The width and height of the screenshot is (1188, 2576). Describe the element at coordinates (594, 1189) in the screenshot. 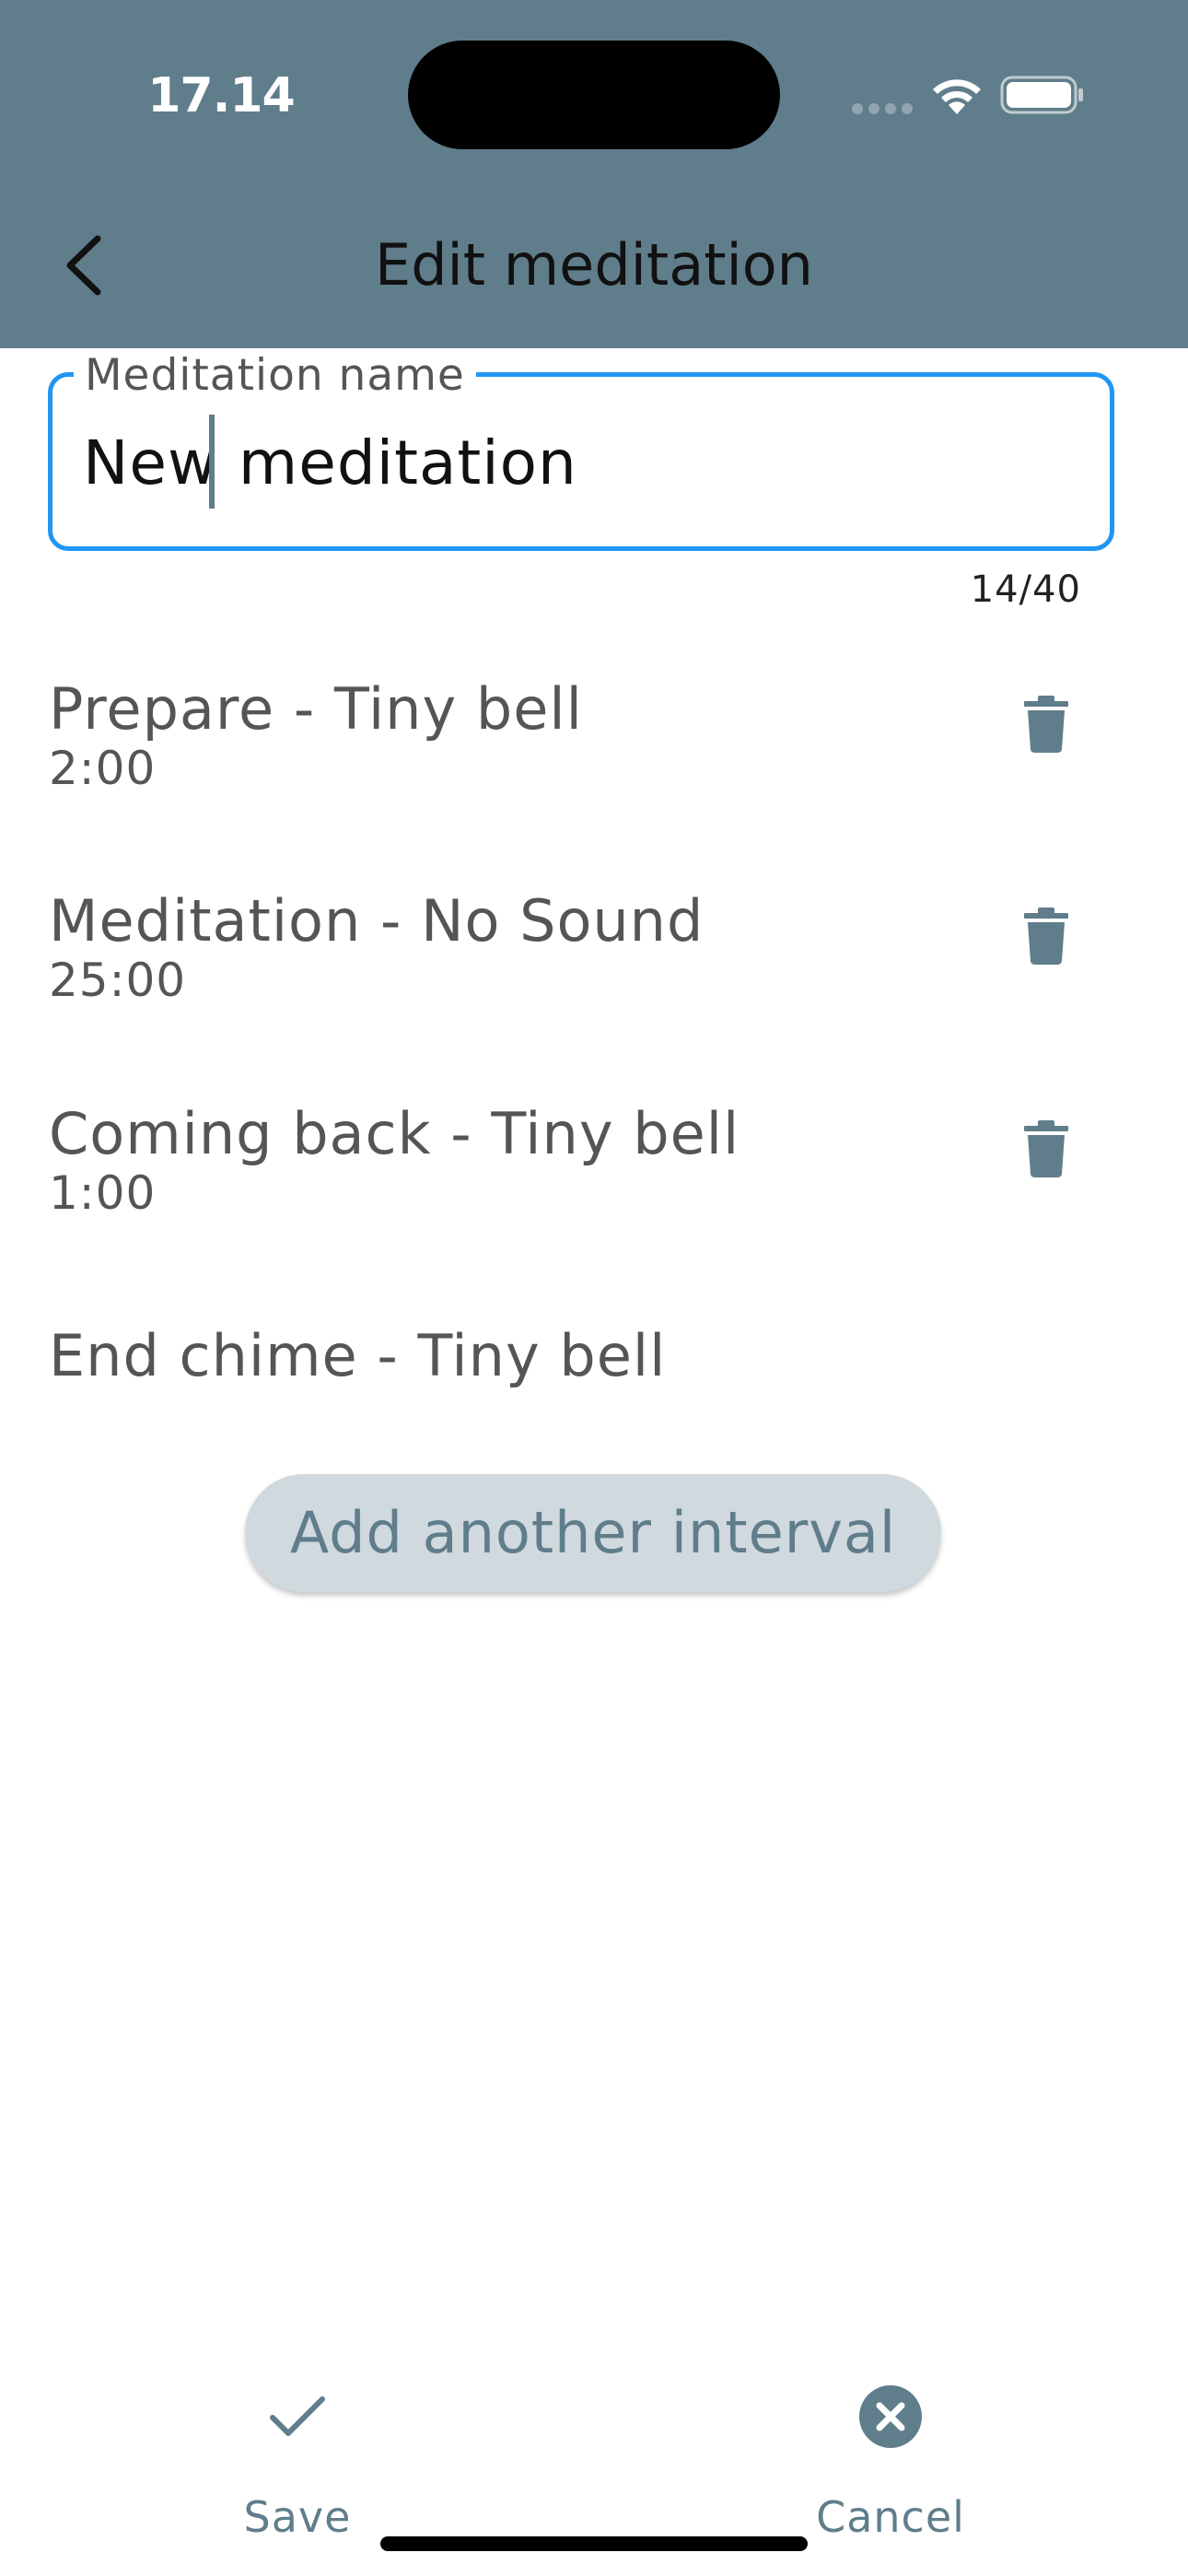

I see `interval-row: Coming back - Tiny bell 1:00` at that location.